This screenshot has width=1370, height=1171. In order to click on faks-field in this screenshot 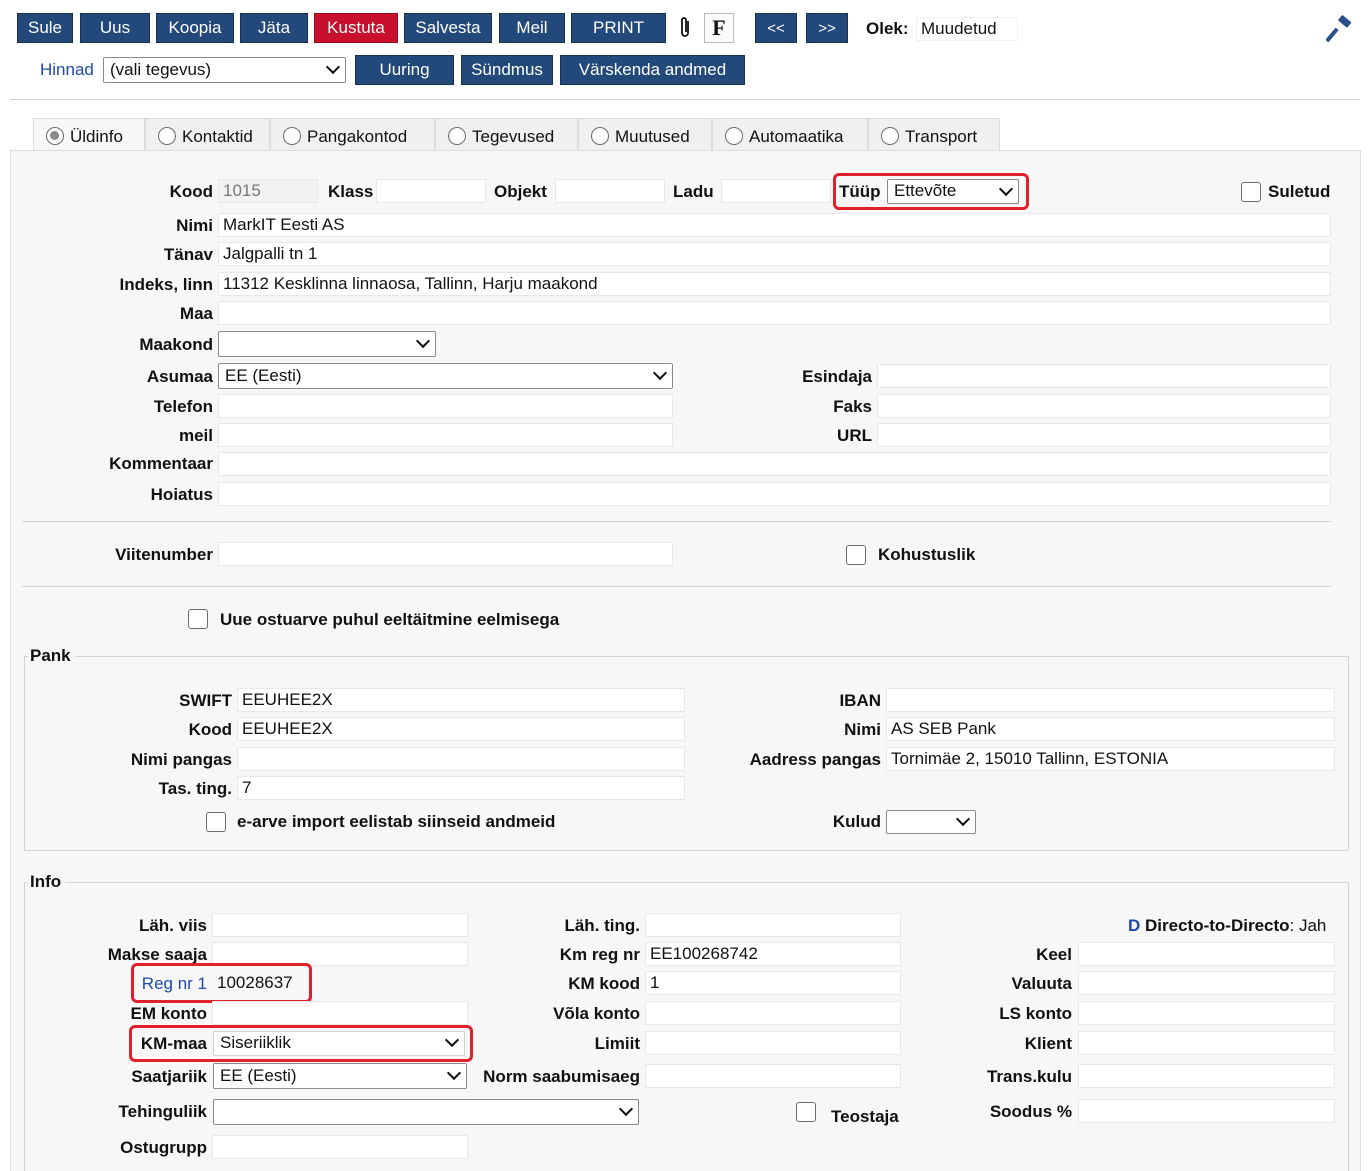, I will do `click(1104, 406)`.